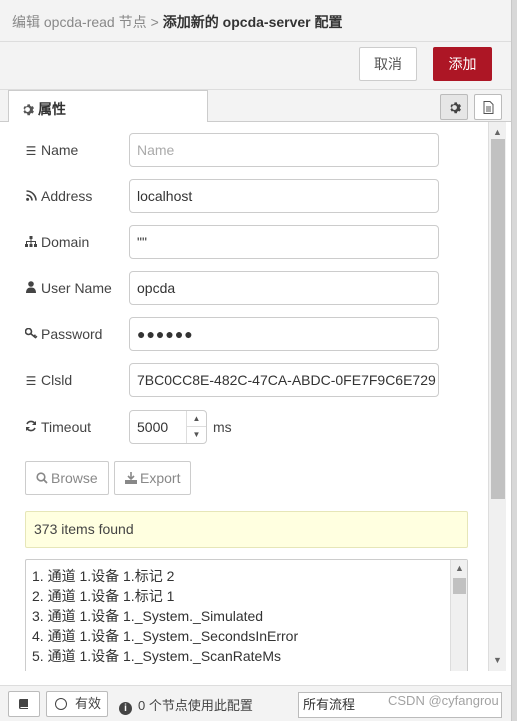 Image resolution: width=517 pixels, height=721 pixels. Describe the element at coordinates (459, 586) in the screenshot. I see `list-scroll-thumb` at that location.